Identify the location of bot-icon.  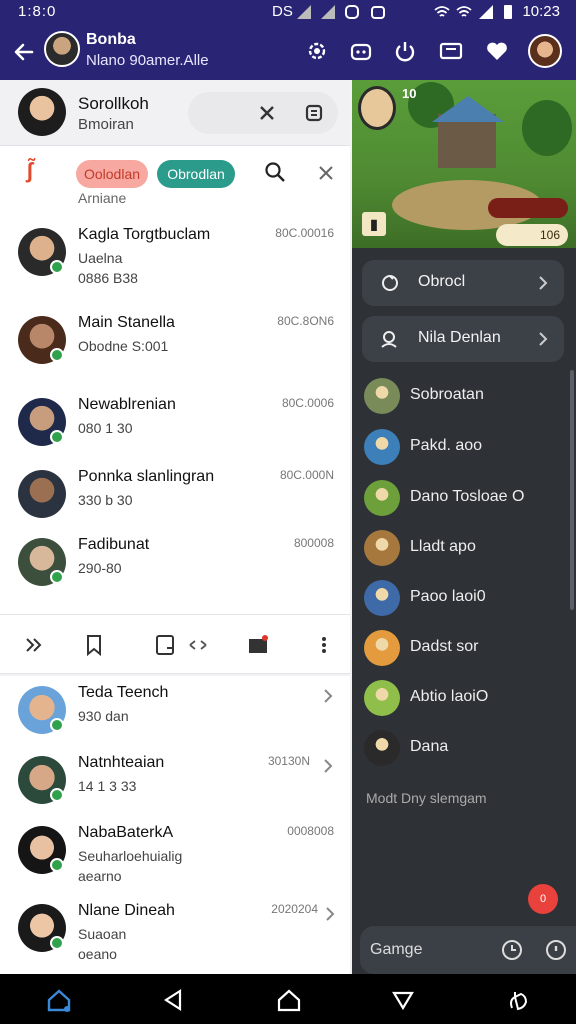
(361, 51).